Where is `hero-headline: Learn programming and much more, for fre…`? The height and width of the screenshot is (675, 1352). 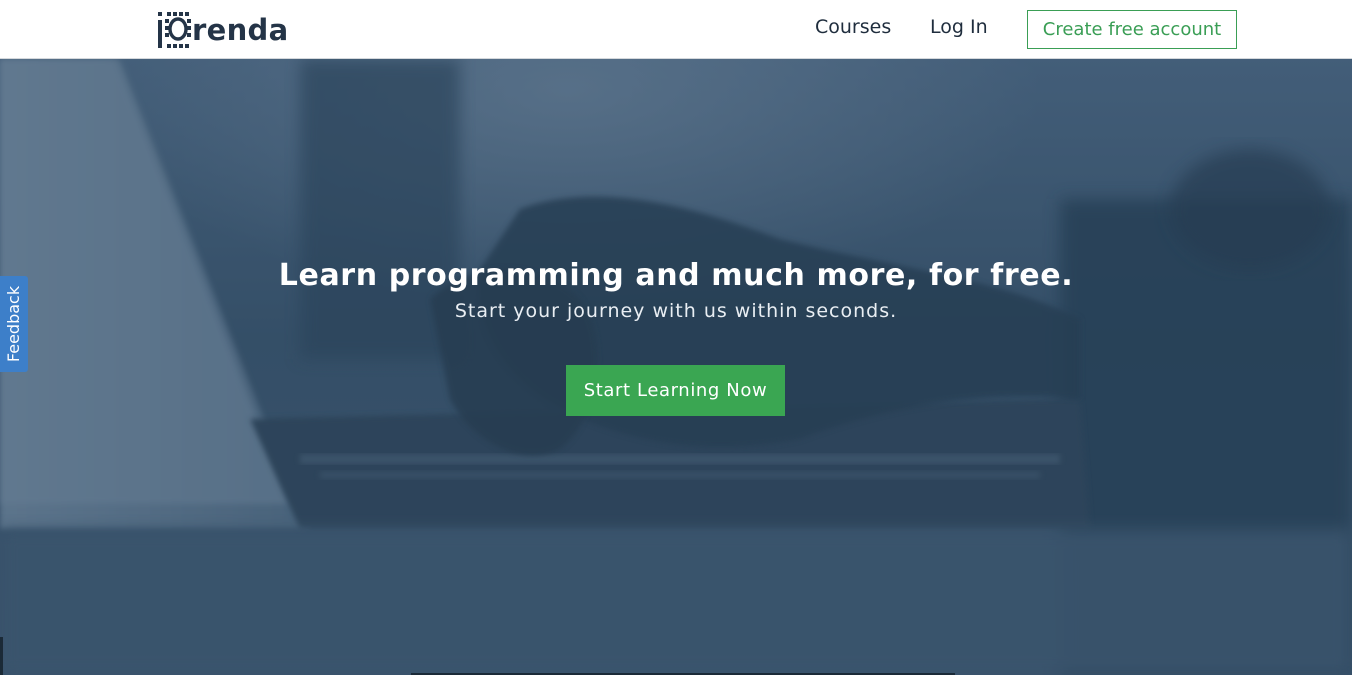 hero-headline: Learn programming and much more, for fre… is located at coordinates (676, 275).